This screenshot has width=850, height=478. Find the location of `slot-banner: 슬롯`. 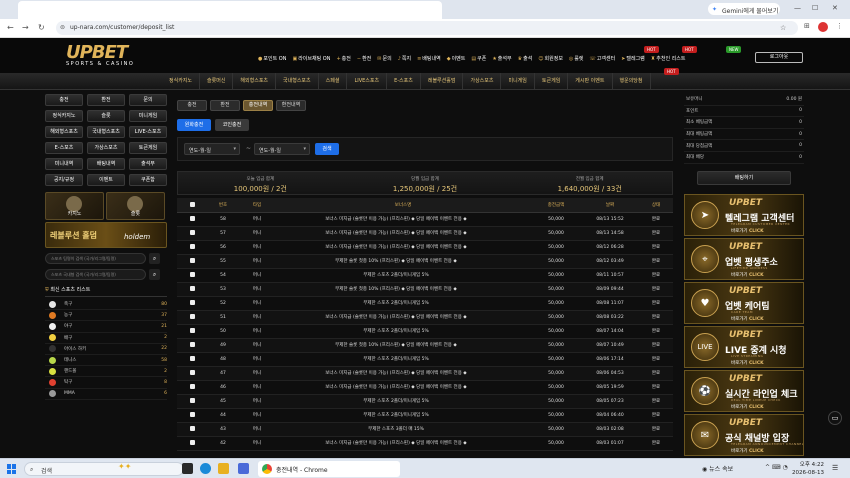

slot-banner: 슬롯 is located at coordinates (135, 206).